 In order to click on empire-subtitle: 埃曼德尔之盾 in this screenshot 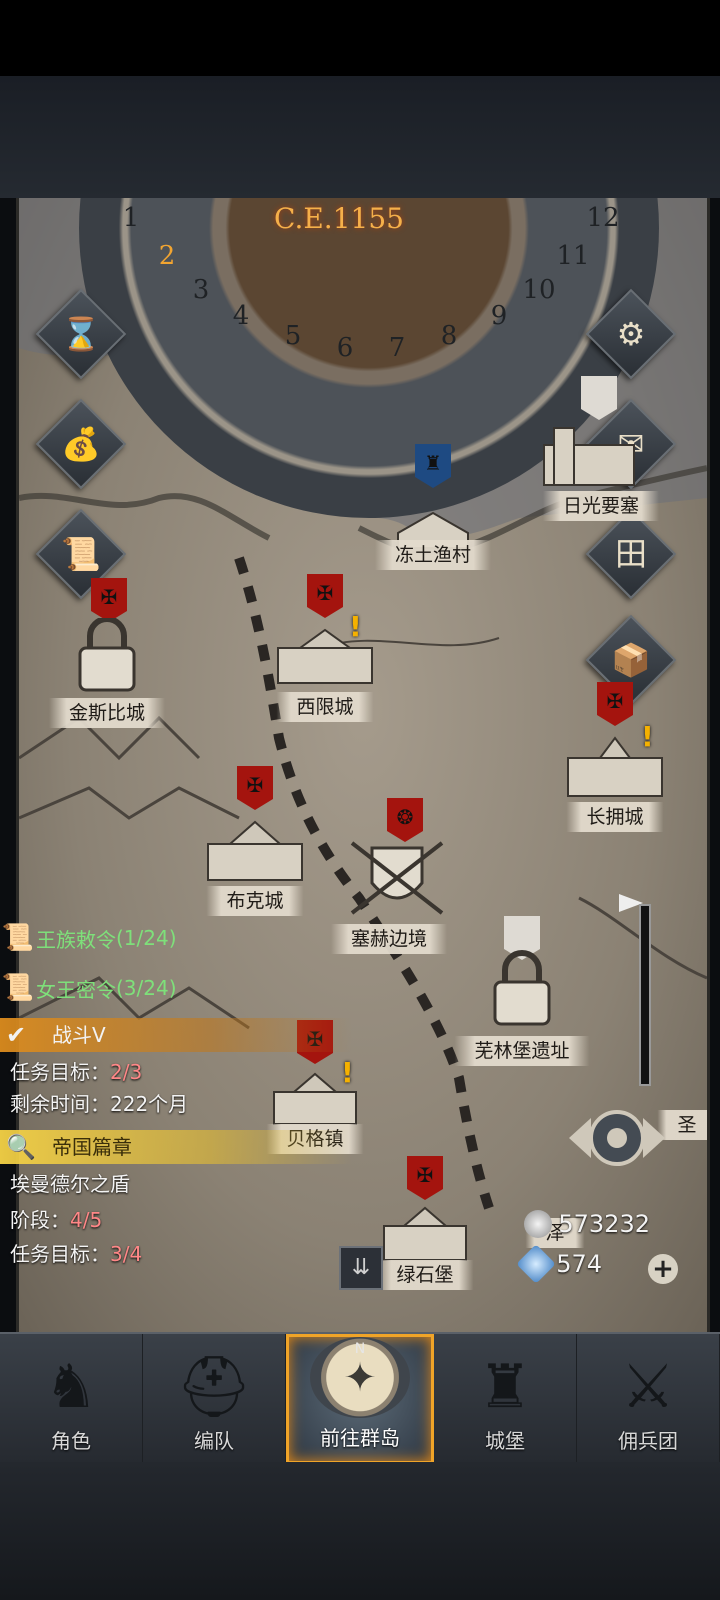, I will do `click(70, 1184)`.